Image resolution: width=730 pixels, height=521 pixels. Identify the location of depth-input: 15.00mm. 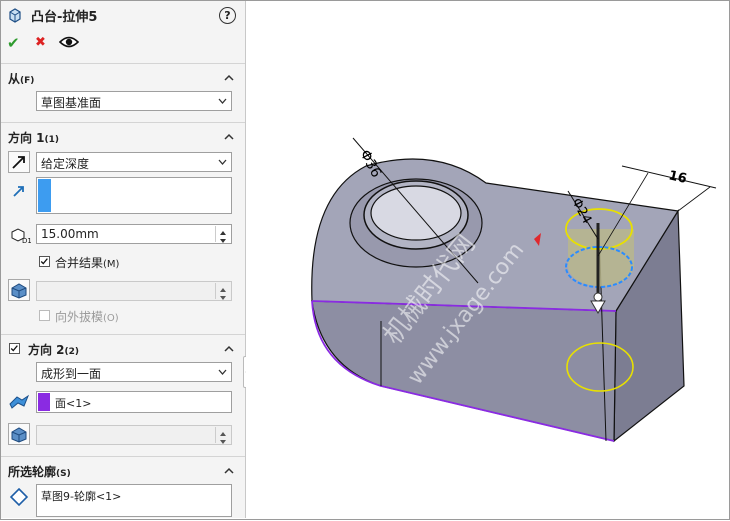
(134, 234).